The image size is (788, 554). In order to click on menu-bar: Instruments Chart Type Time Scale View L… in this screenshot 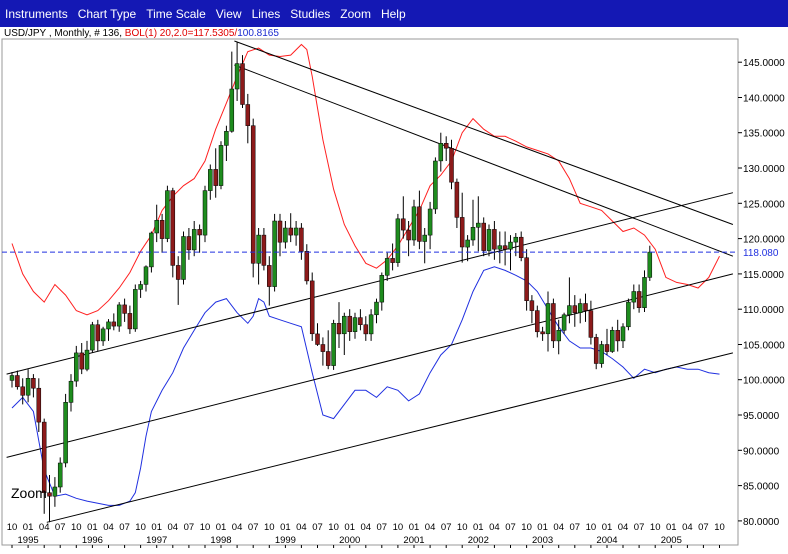, I will do `click(394, 13)`.